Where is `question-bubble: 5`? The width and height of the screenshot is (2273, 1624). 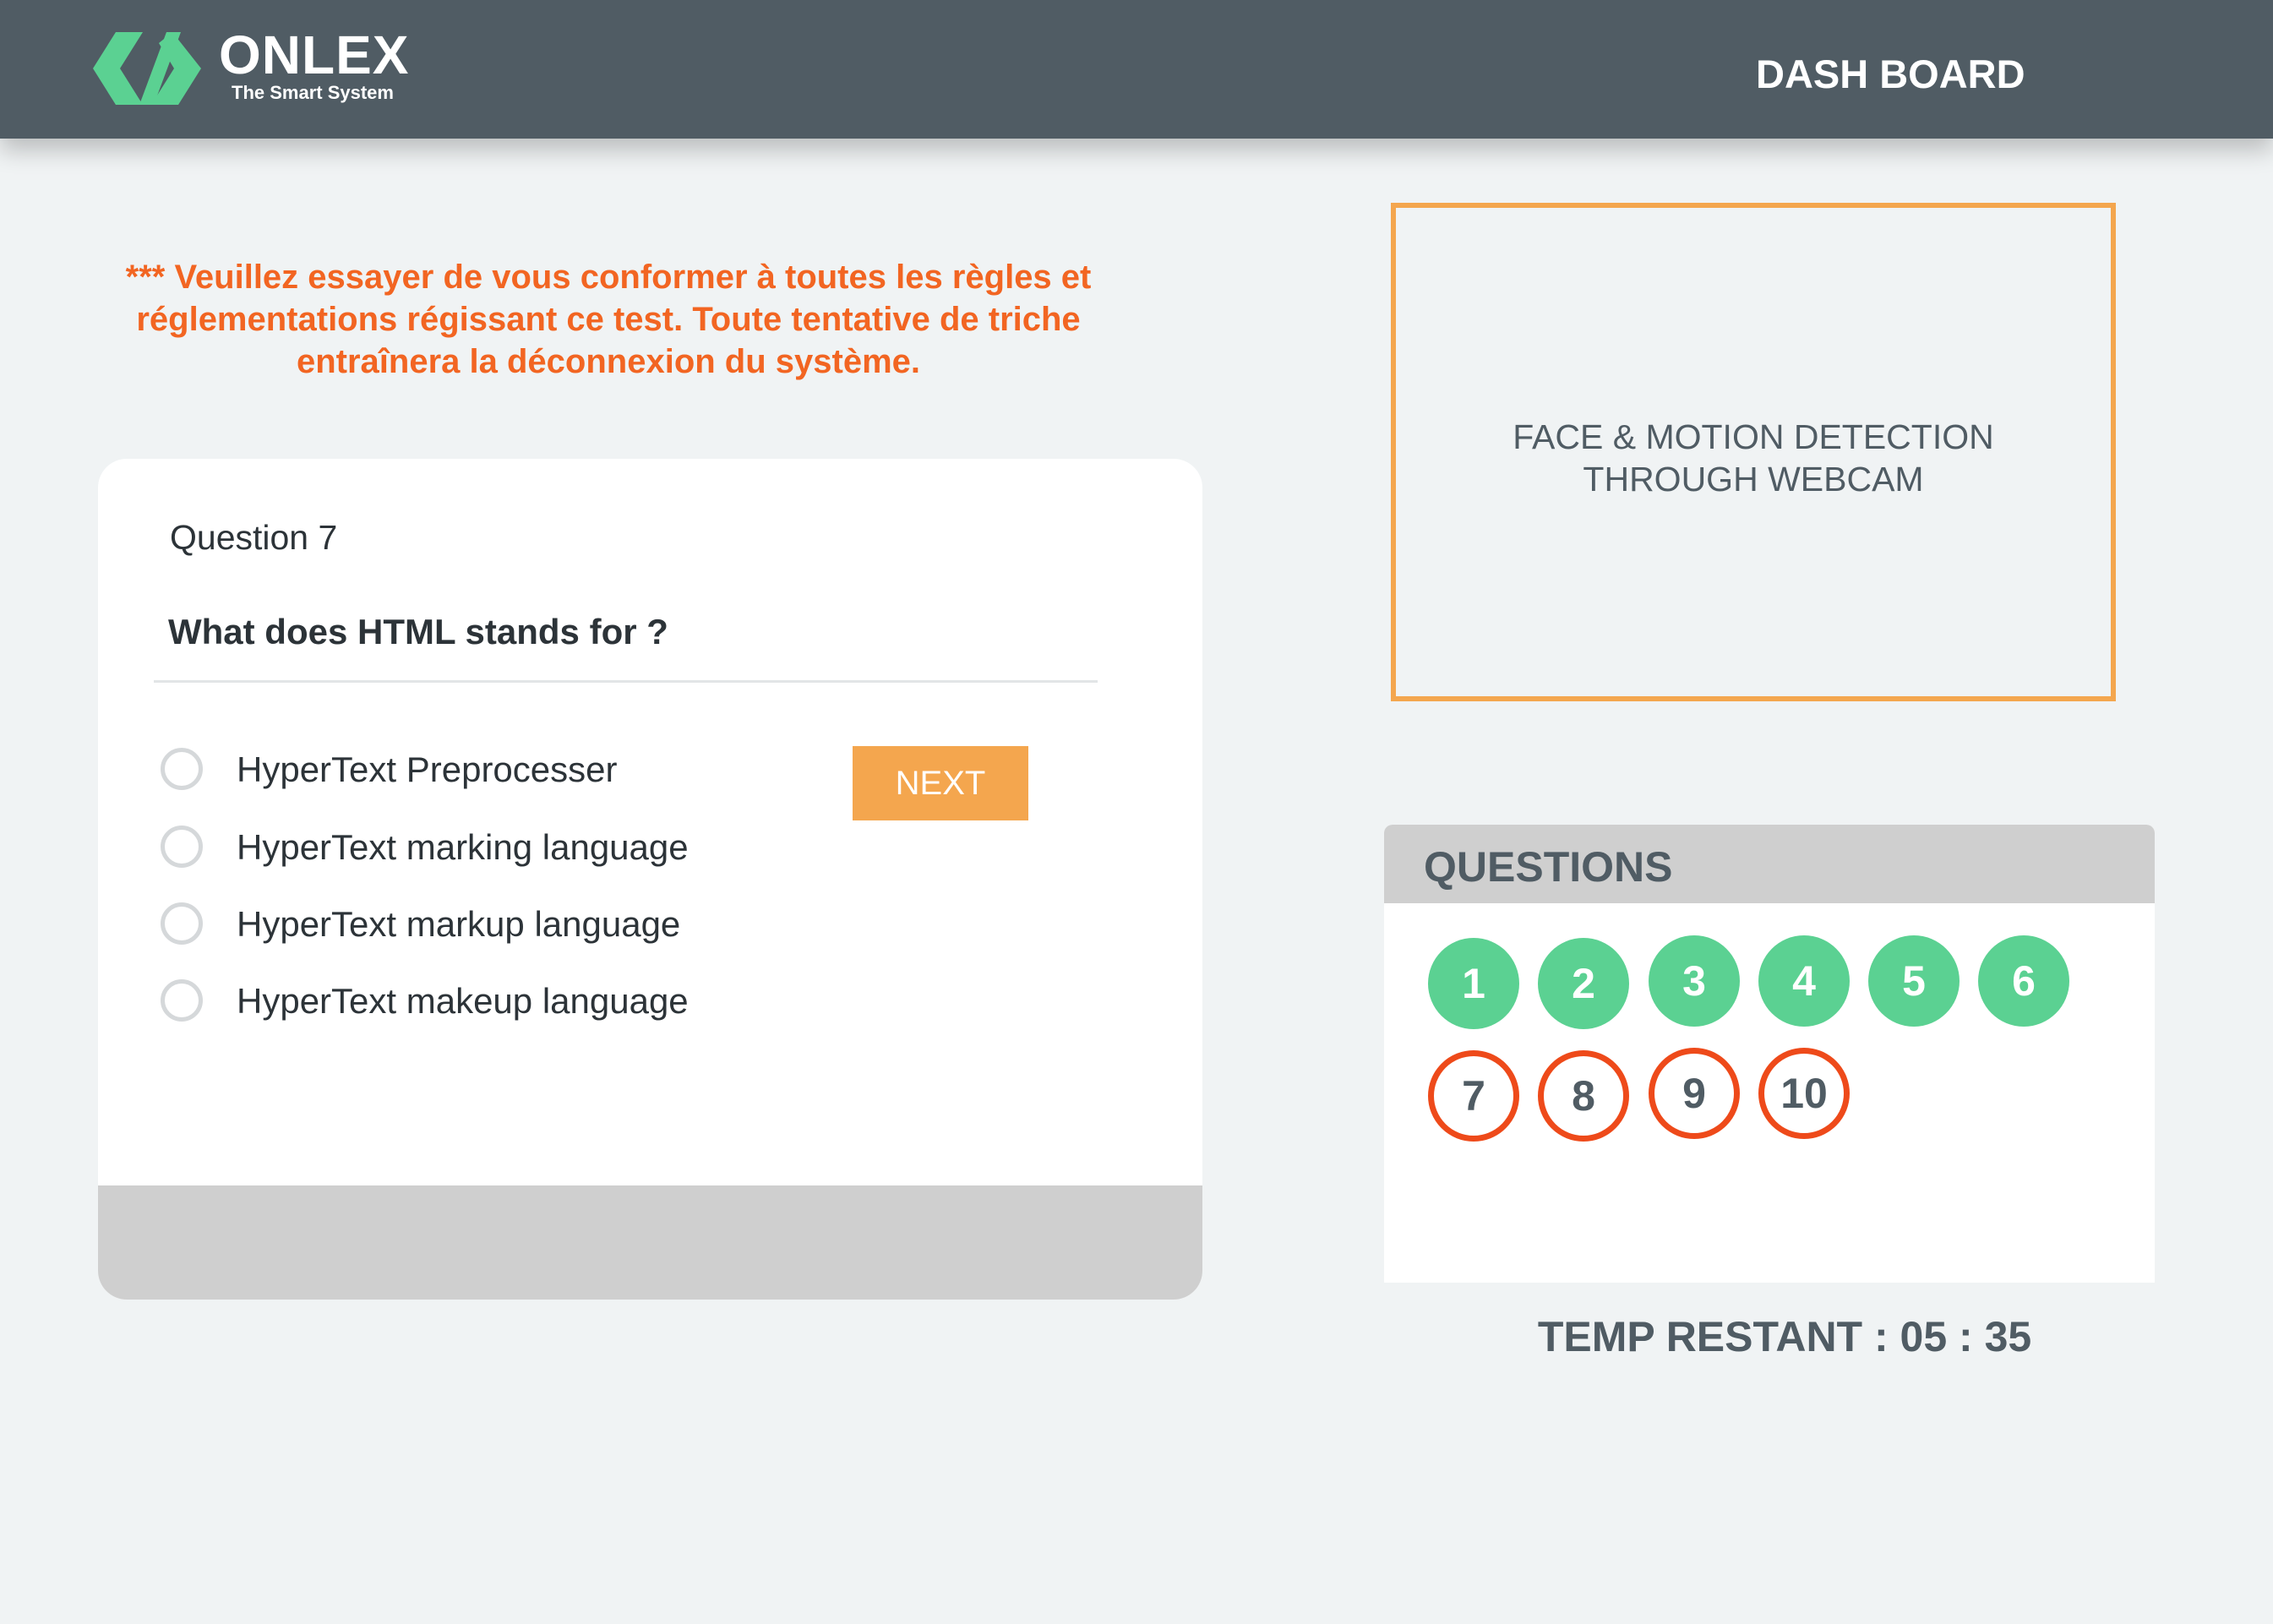
question-bubble: 5 is located at coordinates (1914, 981).